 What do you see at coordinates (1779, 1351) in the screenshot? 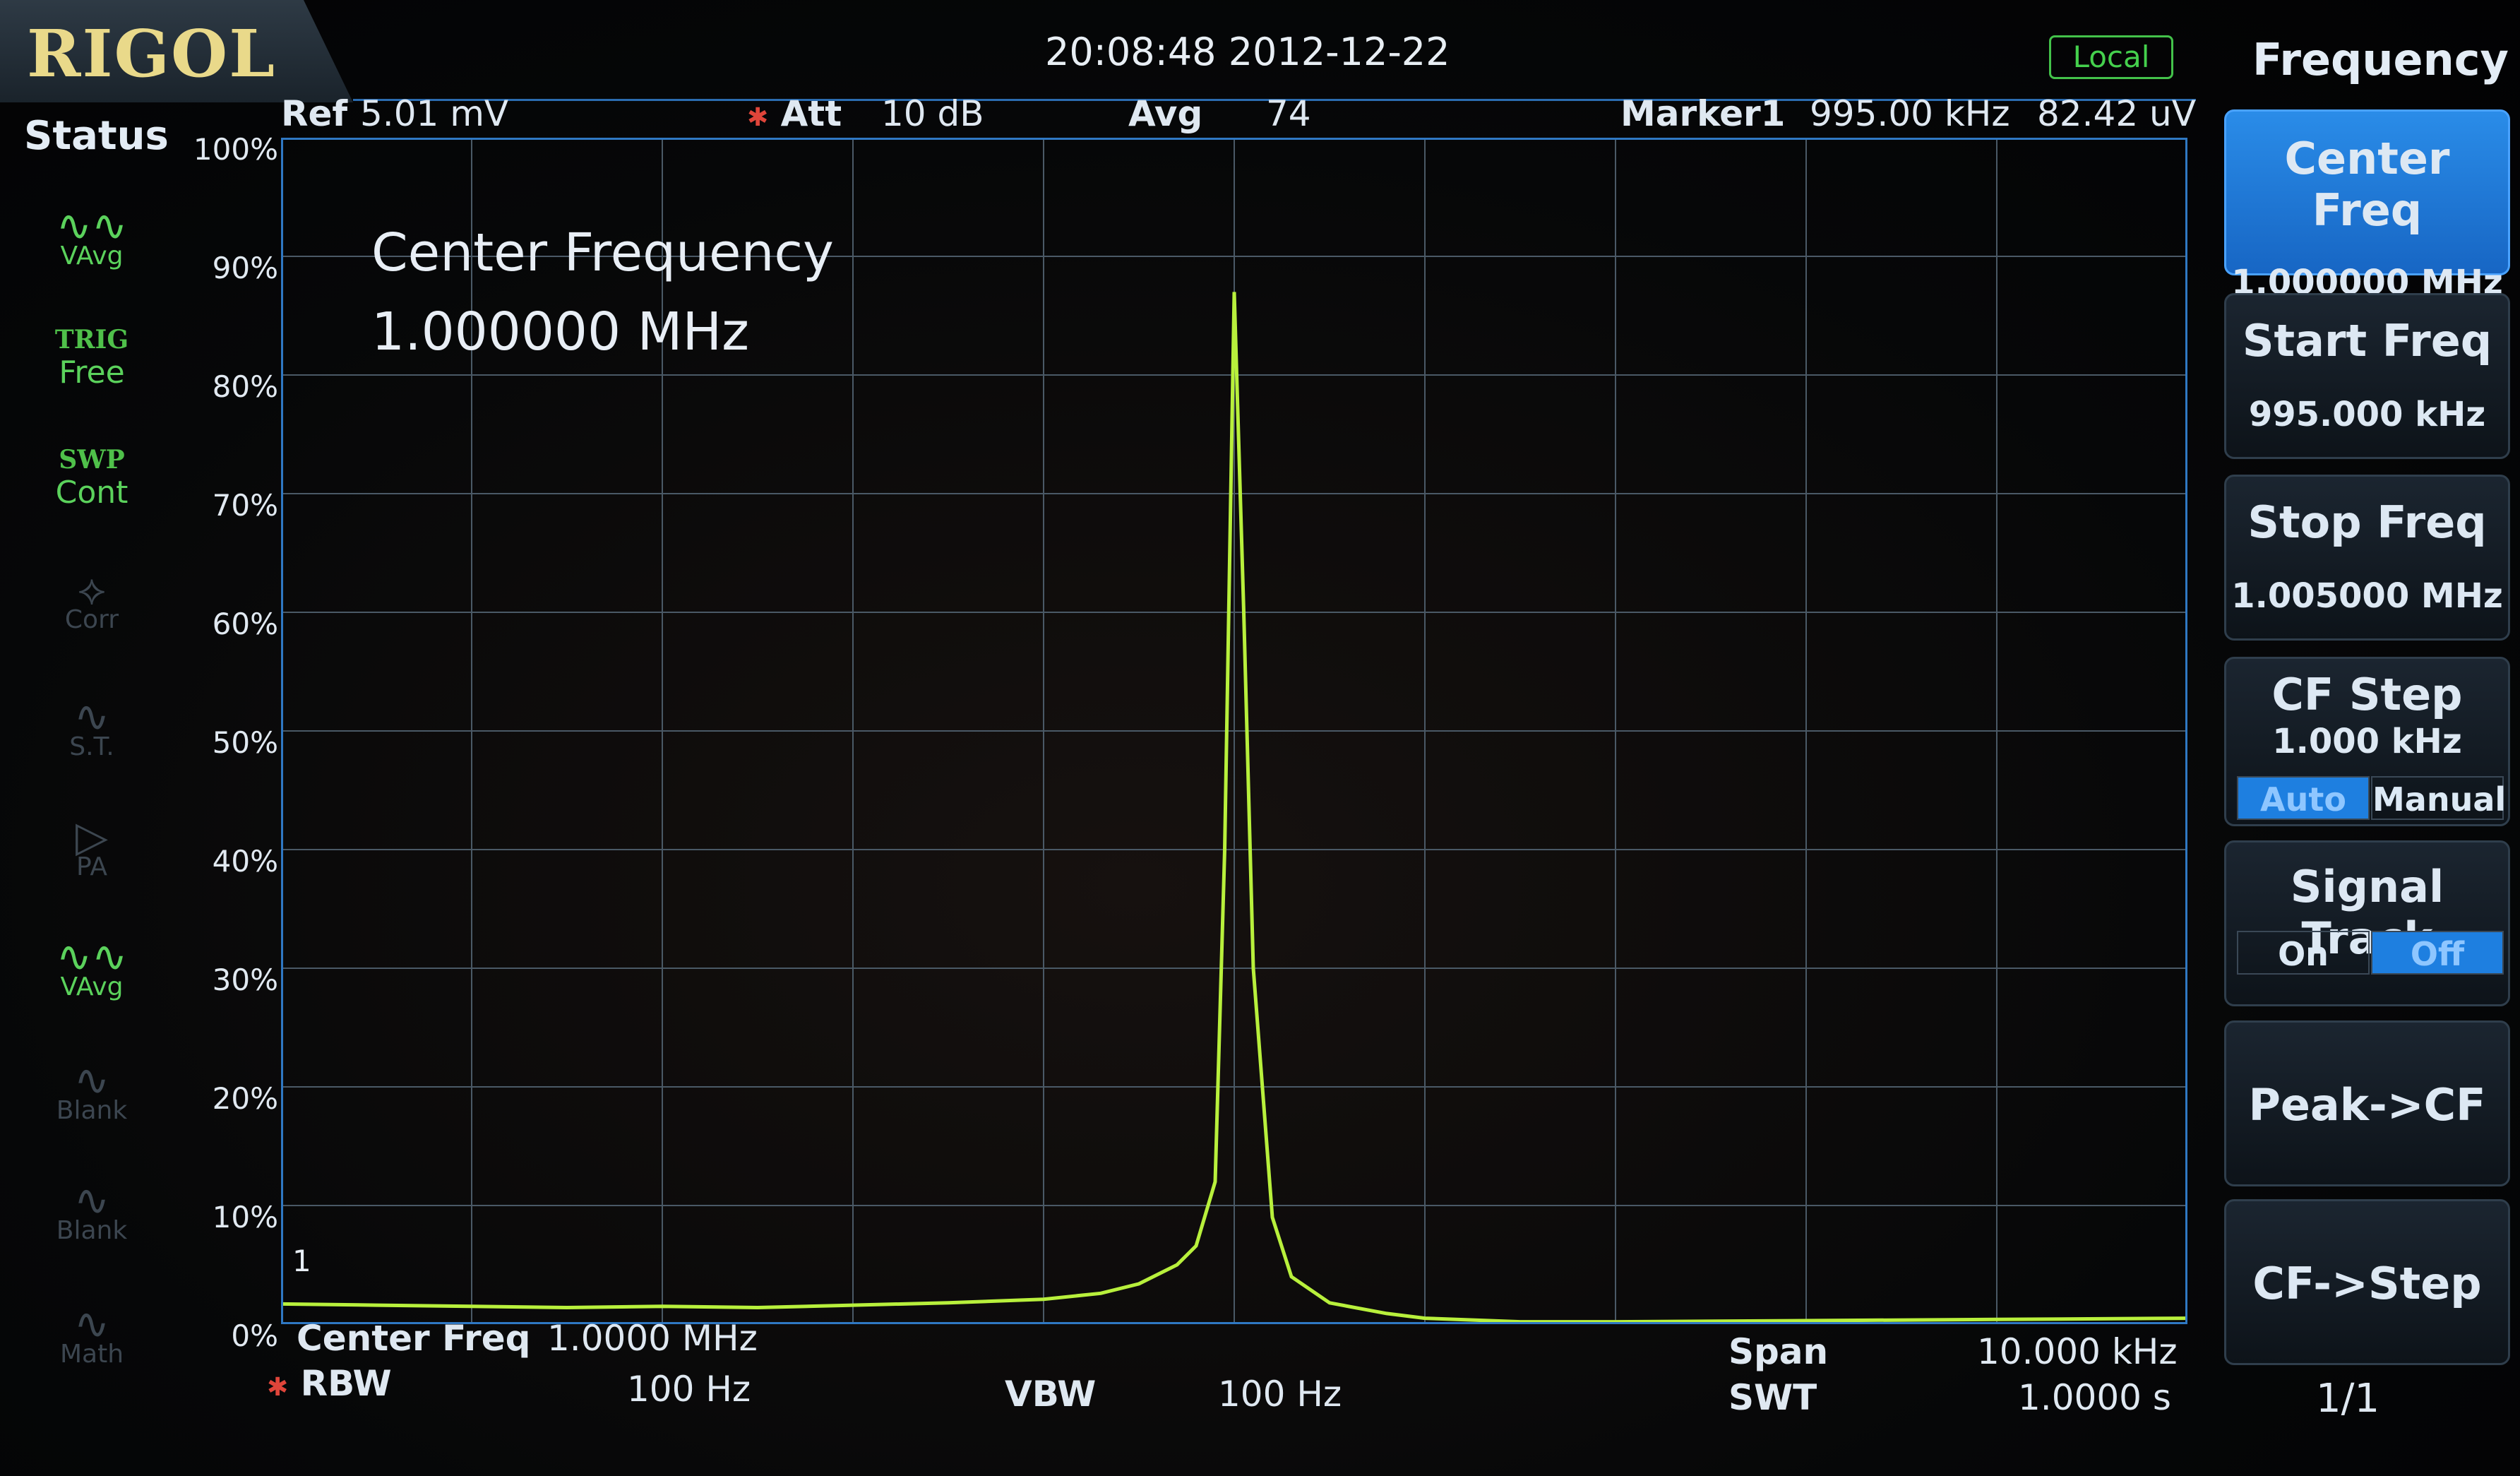
I see `span-label: Span` at bounding box center [1779, 1351].